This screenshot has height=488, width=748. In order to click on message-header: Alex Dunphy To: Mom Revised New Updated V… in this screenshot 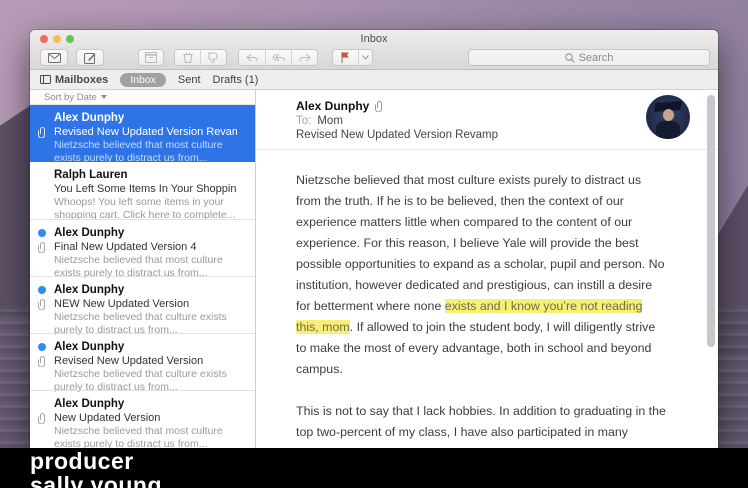, I will do `click(487, 120)`.